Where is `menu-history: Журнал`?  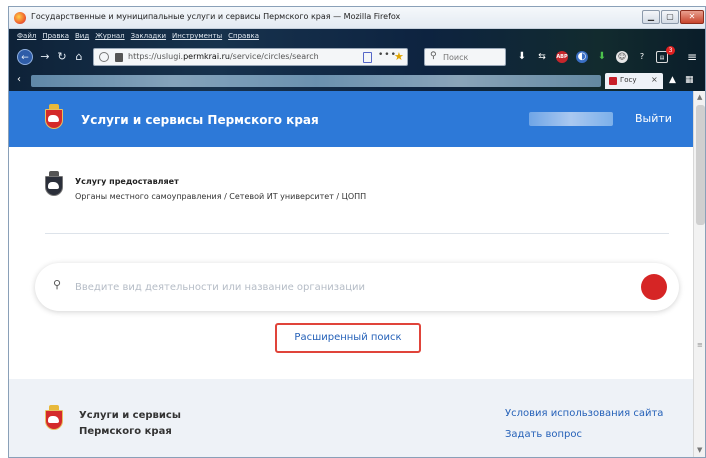
menu-history: Журнал is located at coordinates (109, 38).